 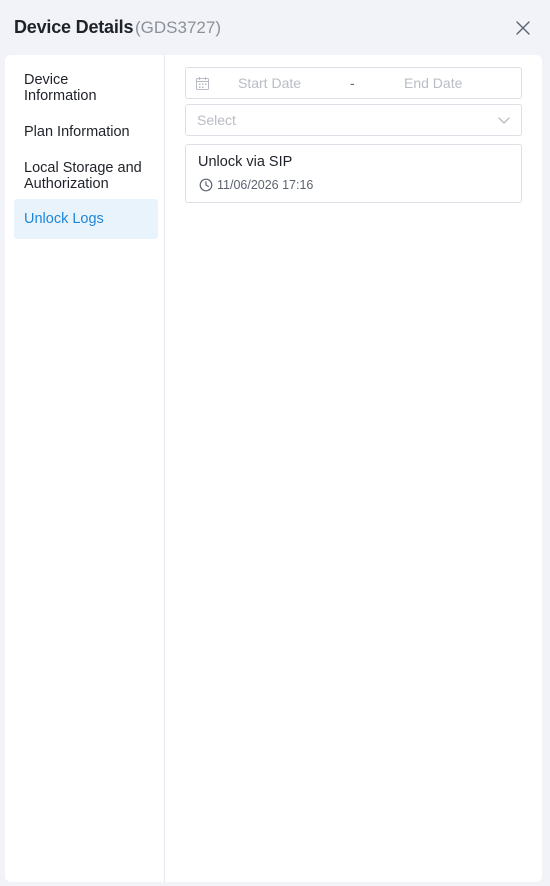 I want to click on sidebar-item-unlock-logs: Unlock Logs, so click(x=86, y=219).